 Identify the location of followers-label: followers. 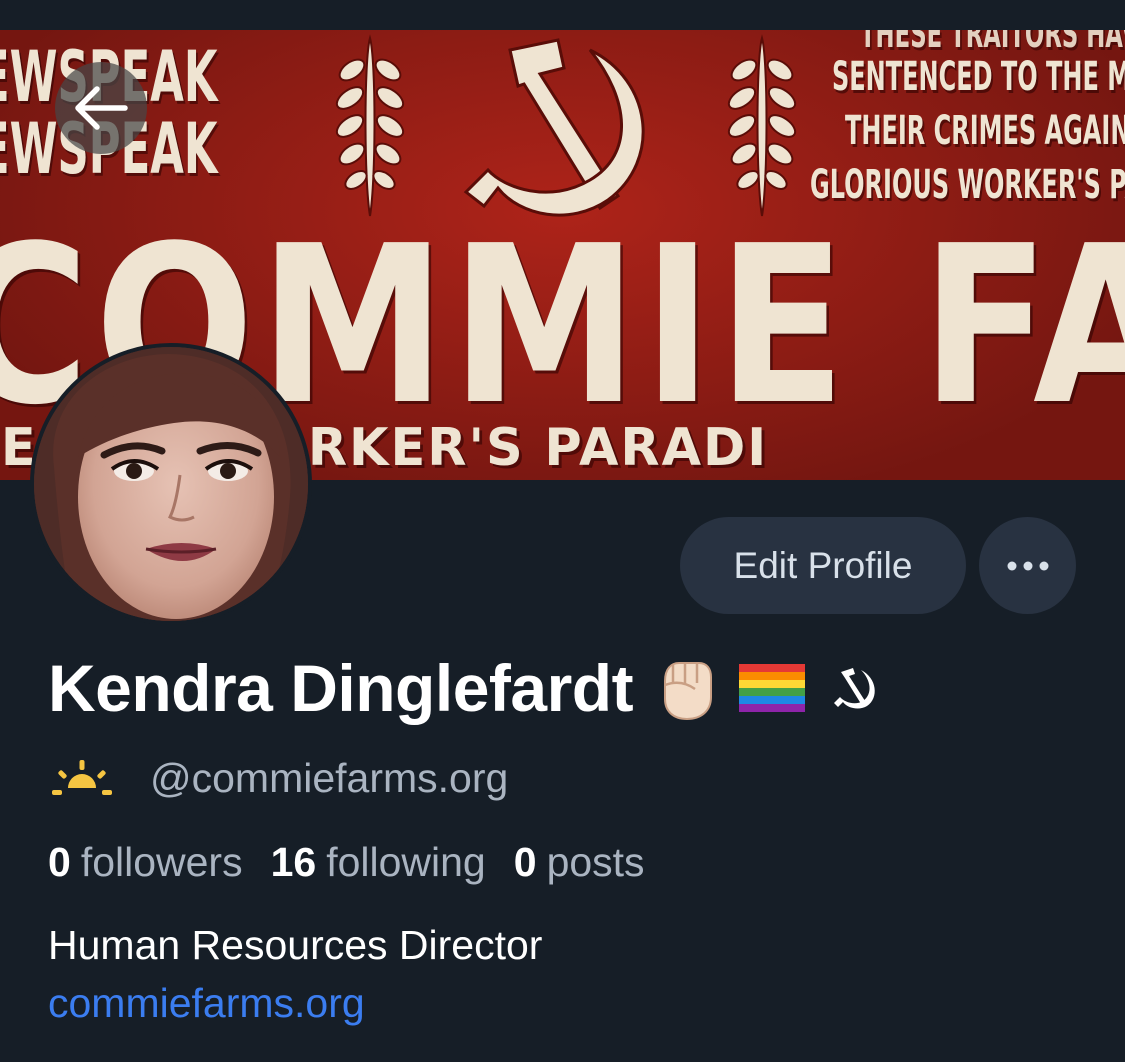
(161, 861).